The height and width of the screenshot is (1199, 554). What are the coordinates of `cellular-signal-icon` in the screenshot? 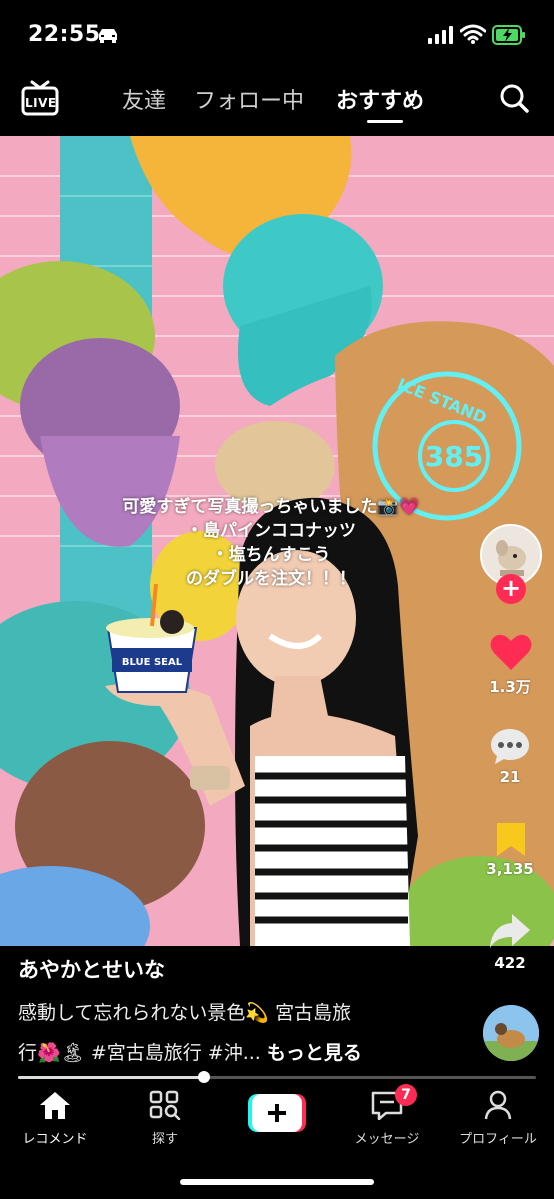 It's located at (440, 35).